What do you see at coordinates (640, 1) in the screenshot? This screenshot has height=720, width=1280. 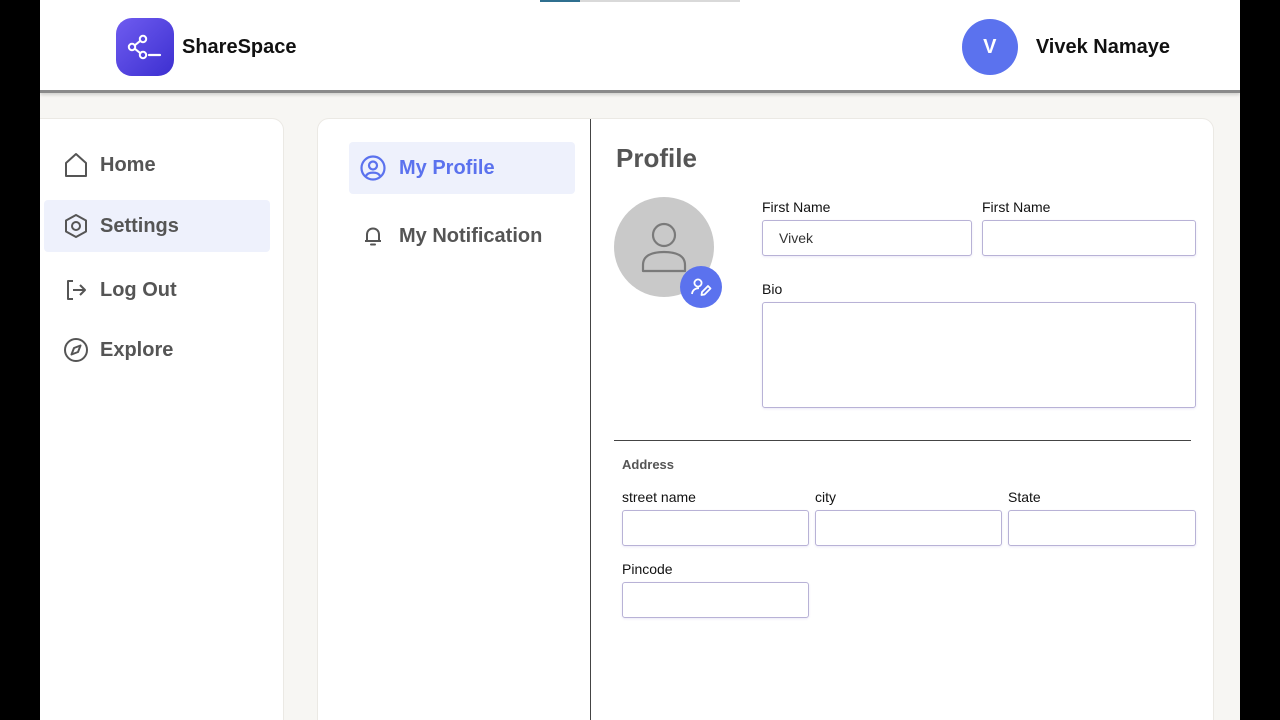 I see `scroll-indicator` at bounding box center [640, 1].